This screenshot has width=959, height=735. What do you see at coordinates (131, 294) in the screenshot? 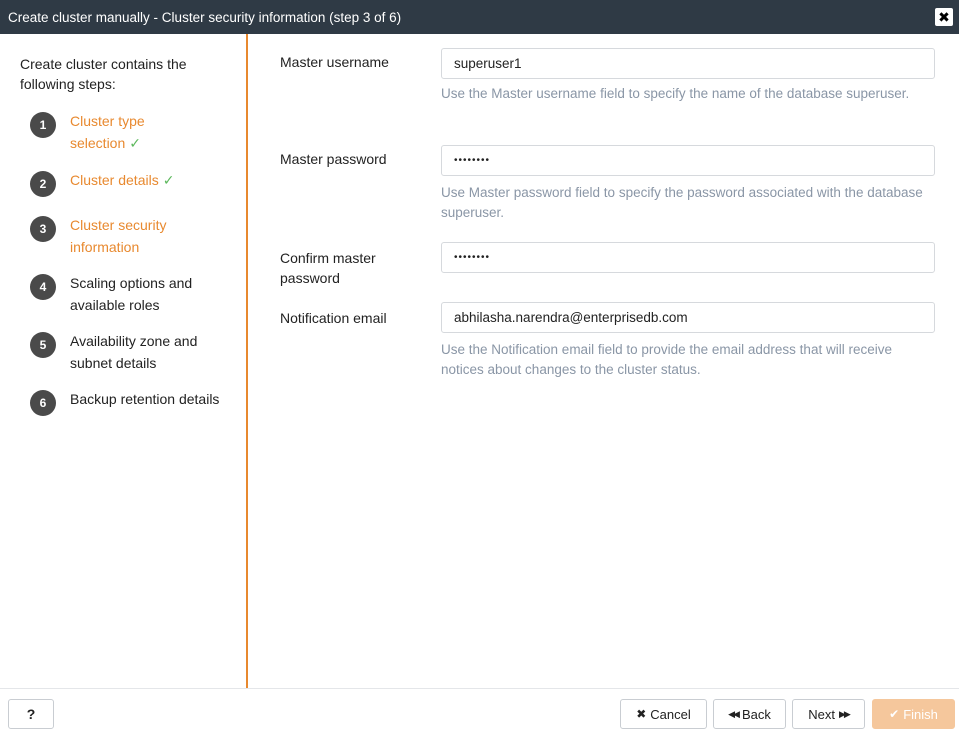
I see `step-label: Scaling options and available roles` at bounding box center [131, 294].